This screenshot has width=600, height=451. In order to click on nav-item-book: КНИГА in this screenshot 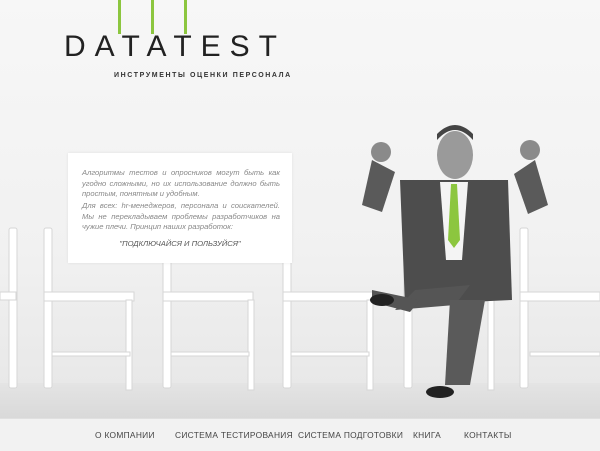, I will do `click(427, 435)`.